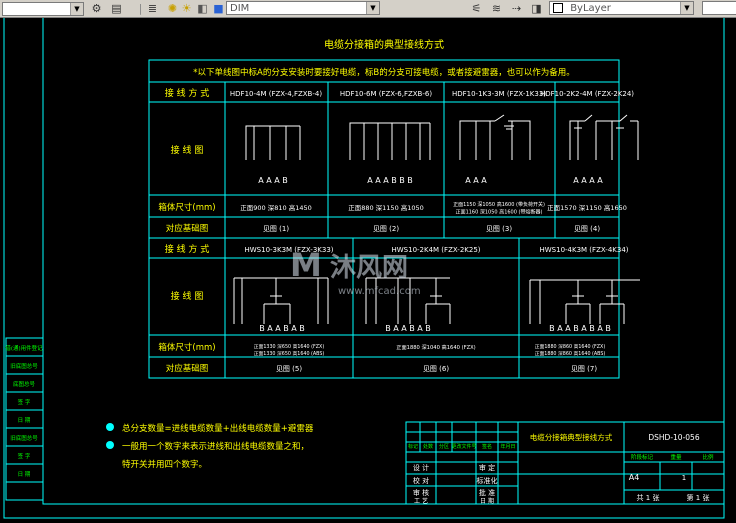 This screenshot has width=736, height=523. What do you see at coordinates (518, 8) in the screenshot?
I see `match-layer-icon: ⇢` at bounding box center [518, 8].